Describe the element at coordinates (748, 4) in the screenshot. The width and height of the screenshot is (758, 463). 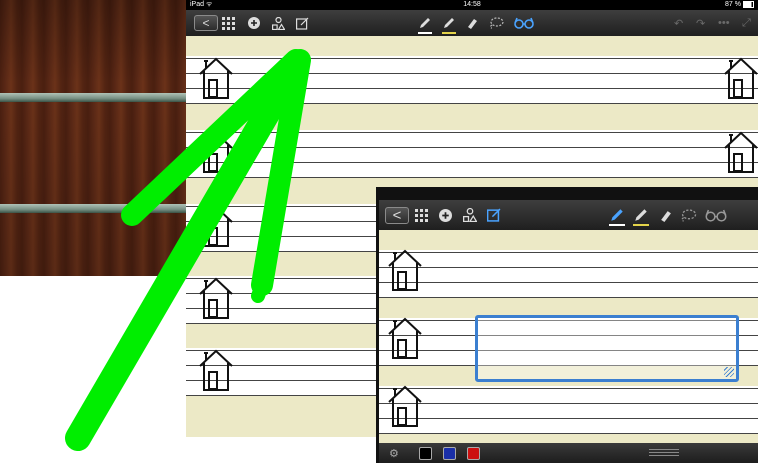
I see `battery-icon` at that location.